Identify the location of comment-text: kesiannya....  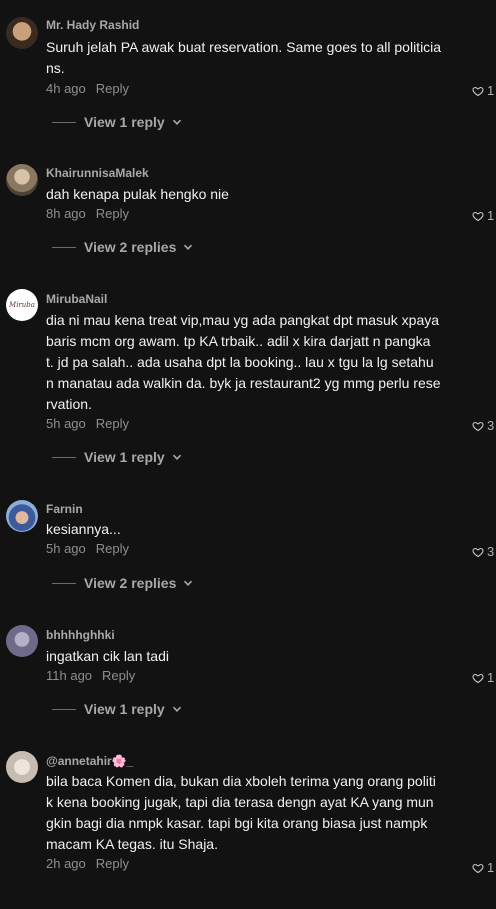
(83, 529).